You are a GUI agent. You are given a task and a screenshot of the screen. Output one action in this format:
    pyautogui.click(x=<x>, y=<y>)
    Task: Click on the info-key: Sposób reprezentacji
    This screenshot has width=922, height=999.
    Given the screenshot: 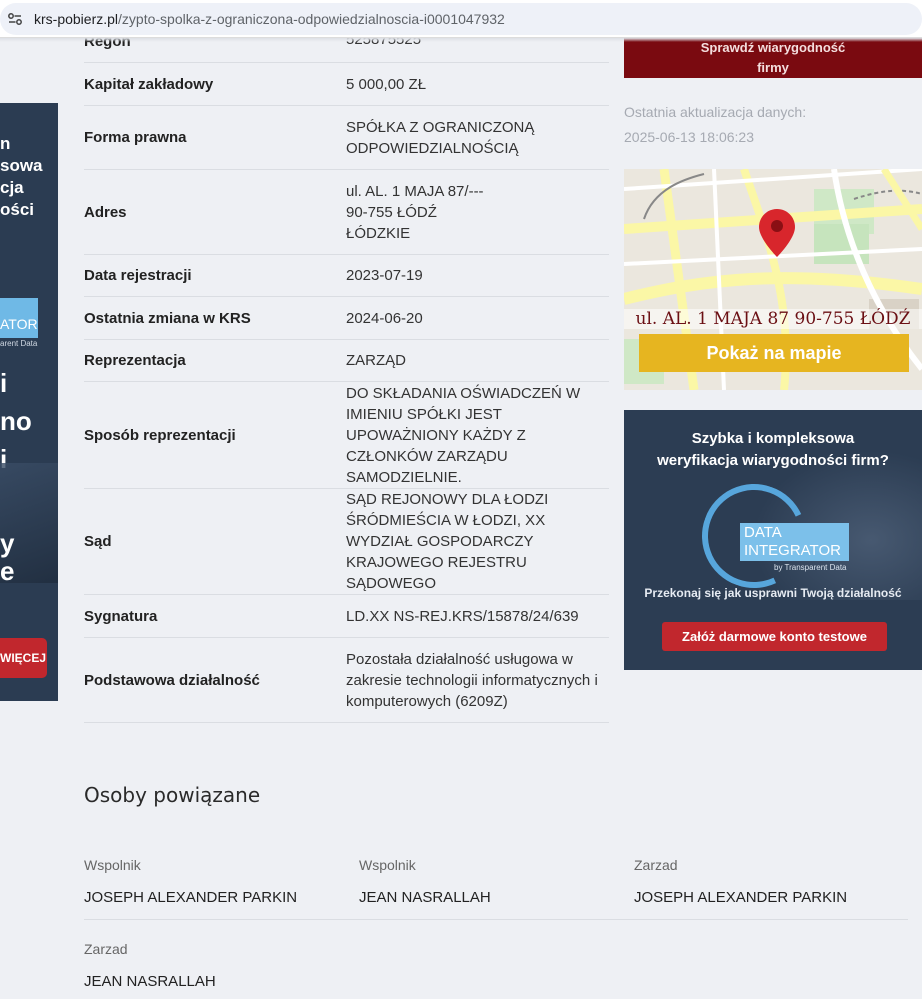 What is the action you would take?
    pyautogui.click(x=160, y=435)
    